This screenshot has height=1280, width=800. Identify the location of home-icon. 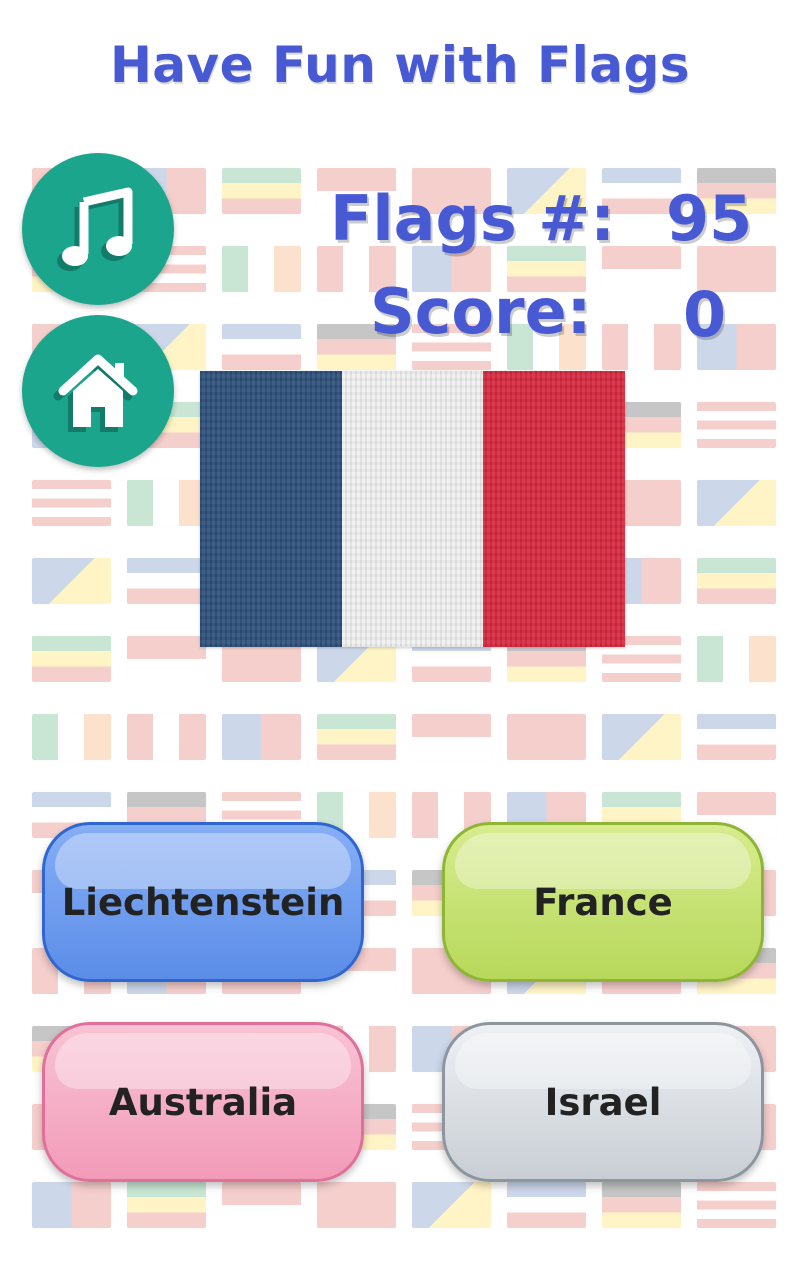
(98, 390).